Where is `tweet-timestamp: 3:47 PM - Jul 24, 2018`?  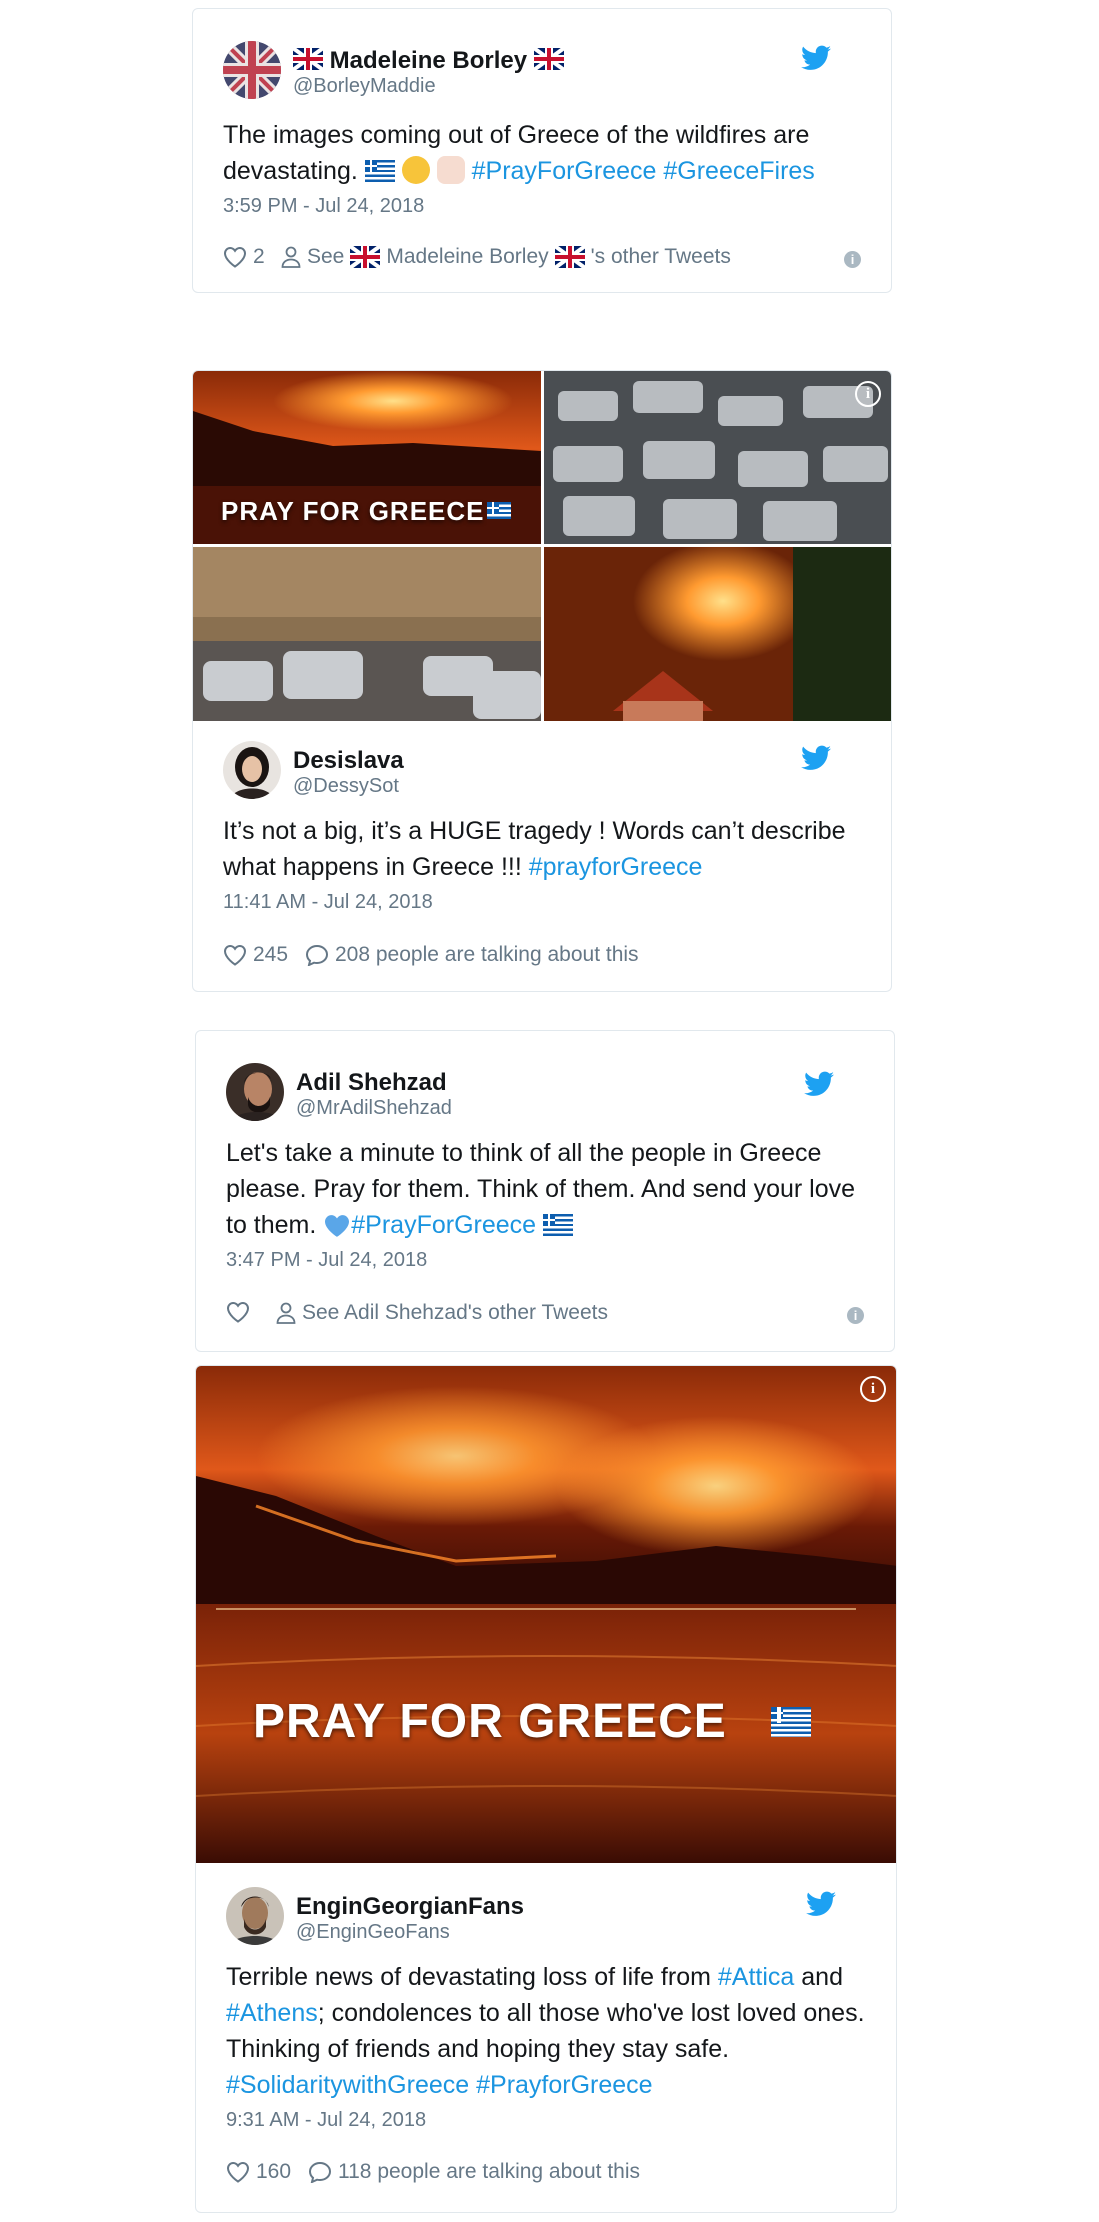 tweet-timestamp: 3:47 PM - Jul 24, 2018 is located at coordinates (545, 1260).